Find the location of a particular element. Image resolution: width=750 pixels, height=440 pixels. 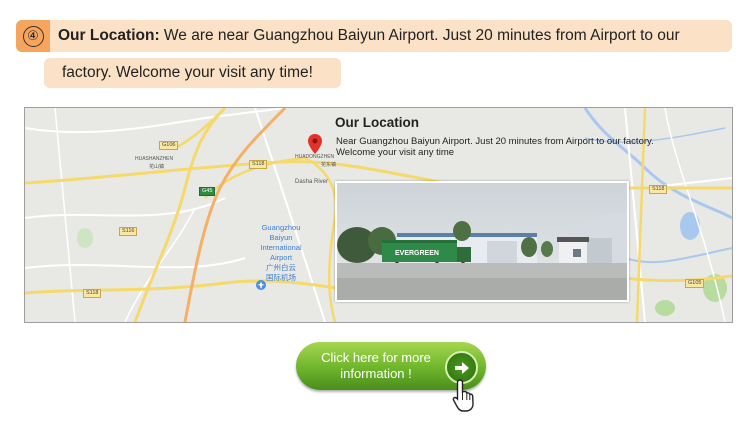

road-shield-g45: G45 is located at coordinates (207, 191).